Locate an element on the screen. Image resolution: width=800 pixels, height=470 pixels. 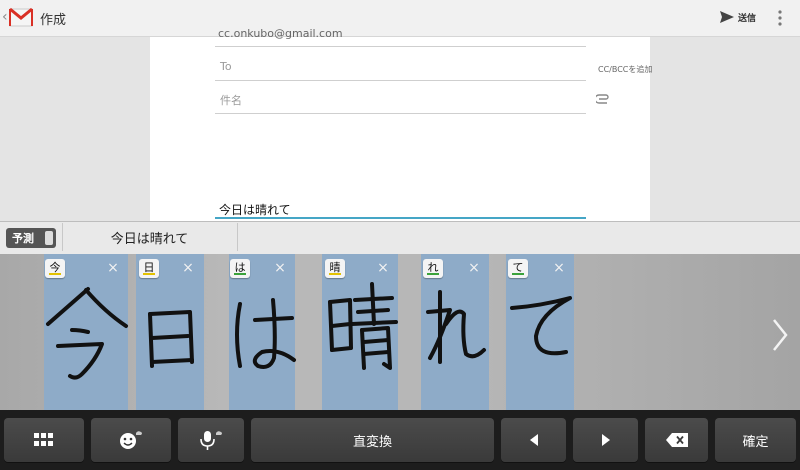
arrow-left-icon is located at coordinates (533, 440).